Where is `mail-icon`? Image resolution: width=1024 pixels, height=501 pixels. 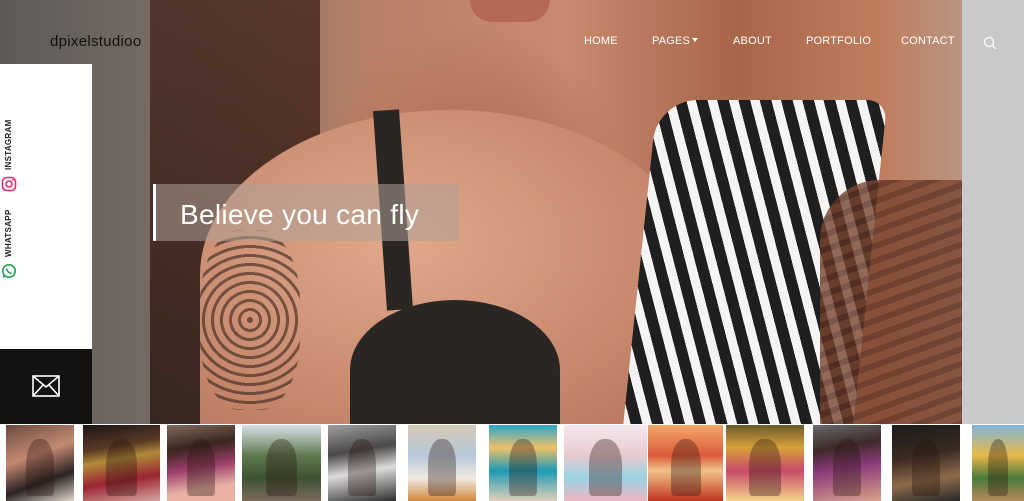
mail-icon is located at coordinates (46, 386).